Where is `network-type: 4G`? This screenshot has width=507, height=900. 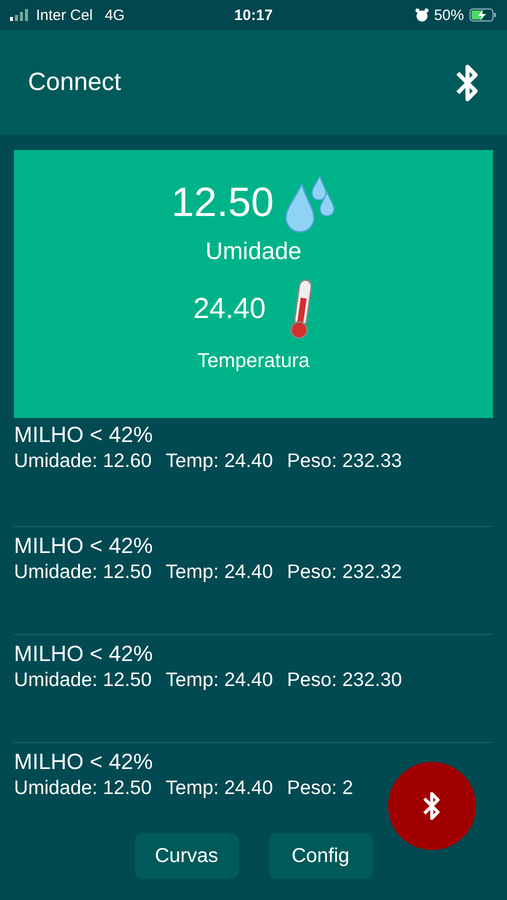 network-type: 4G is located at coordinates (114, 15).